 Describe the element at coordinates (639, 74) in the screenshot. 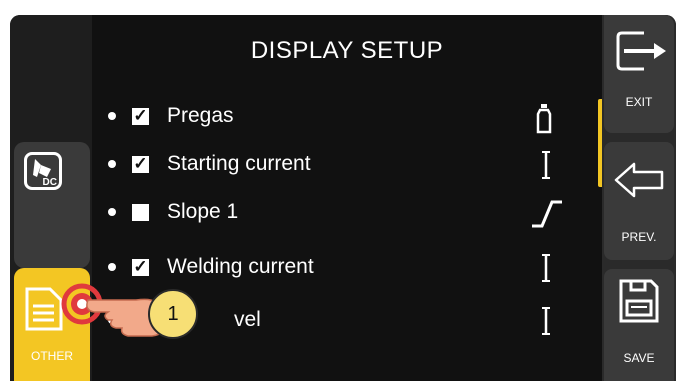

I see `exit-button: EXIT` at that location.